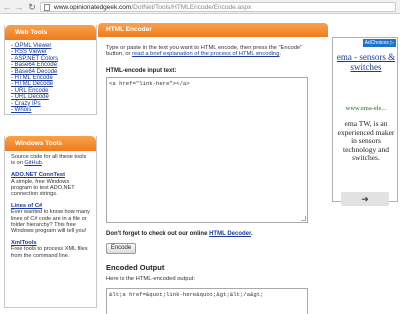 The width and height of the screenshot is (400, 314). I want to click on url-path: /DotNet/Tools/HTMLEncode/Encode.aspx, so click(191, 7).